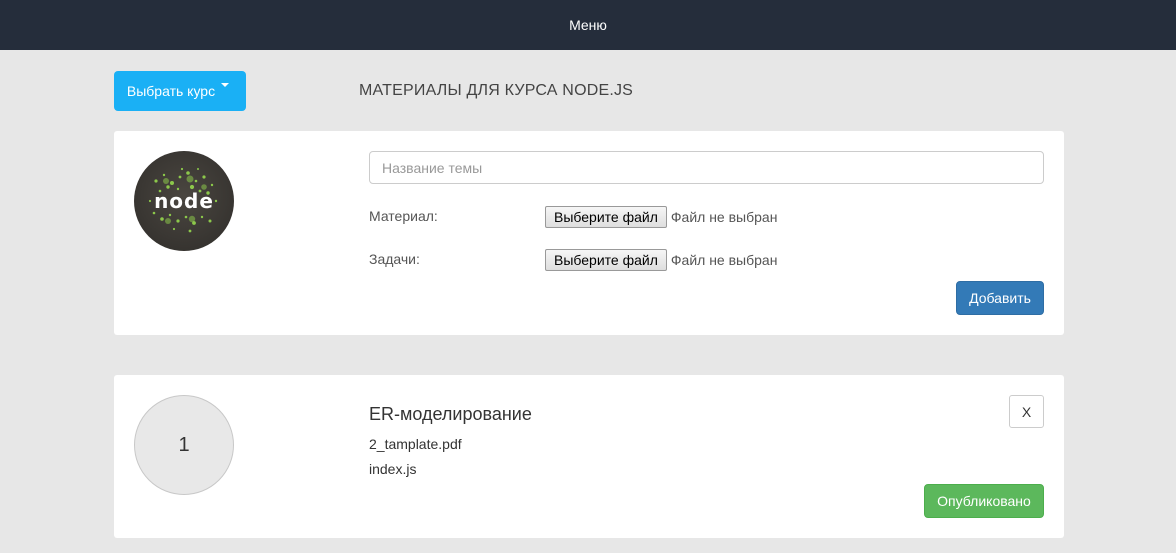 This screenshot has height=553, width=1176. I want to click on top-navbar: Меню, so click(588, 25).